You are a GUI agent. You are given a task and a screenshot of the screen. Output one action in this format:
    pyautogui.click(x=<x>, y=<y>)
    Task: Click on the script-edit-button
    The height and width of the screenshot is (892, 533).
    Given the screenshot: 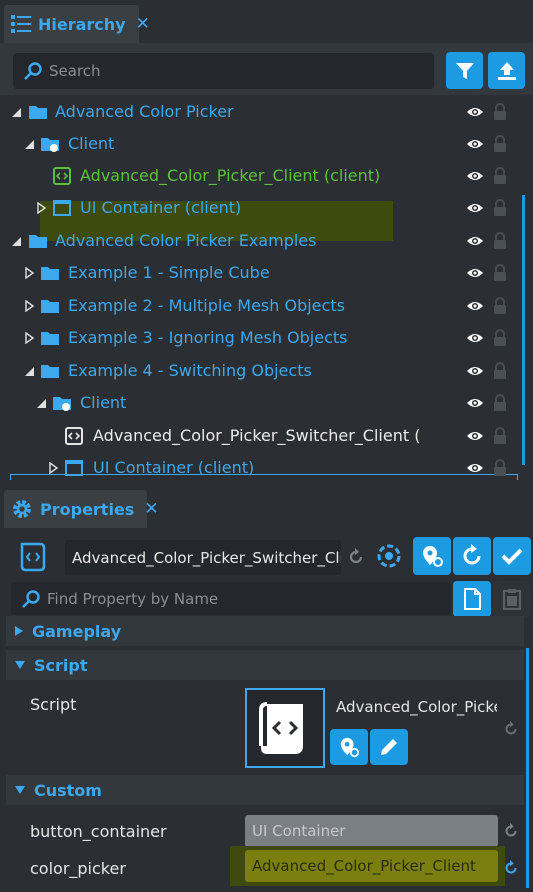 What is the action you would take?
    pyautogui.click(x=389, y=747)
    